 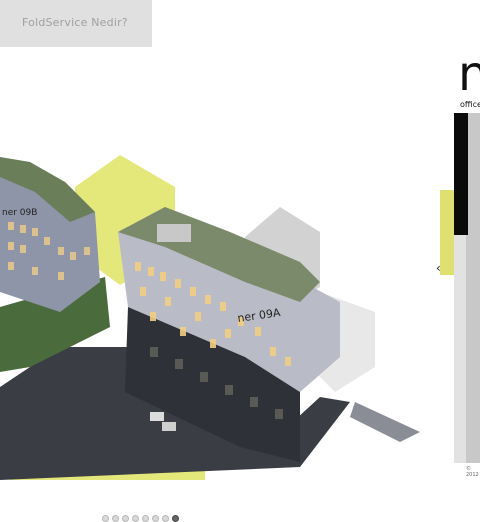 I want to click on brand-logo: n, so click(x=469, y=74).